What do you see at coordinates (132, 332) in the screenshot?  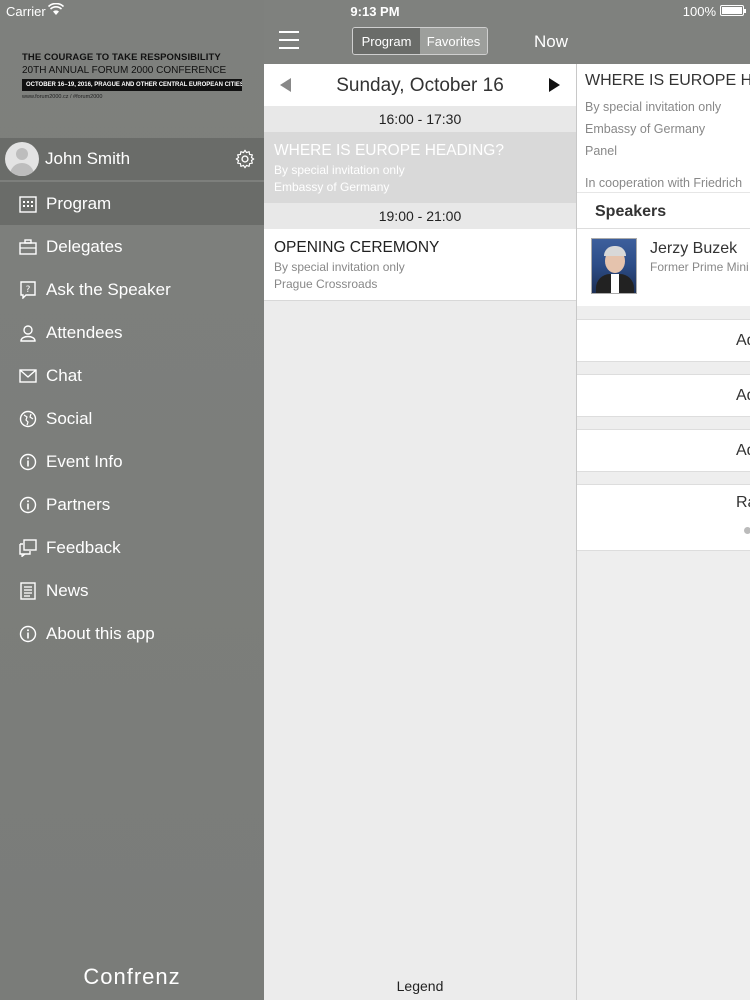 I see `sidebar-item-attendees: Attendees` at bounding box center [132, 332].